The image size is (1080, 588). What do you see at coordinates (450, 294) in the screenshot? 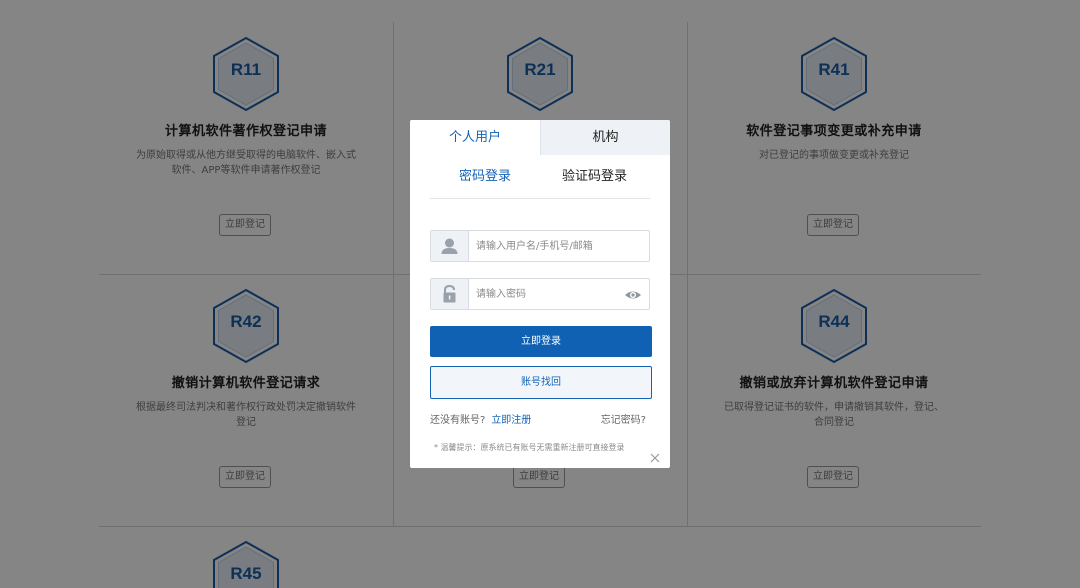
I see `lock-icon` at bounding box center [450, 294].